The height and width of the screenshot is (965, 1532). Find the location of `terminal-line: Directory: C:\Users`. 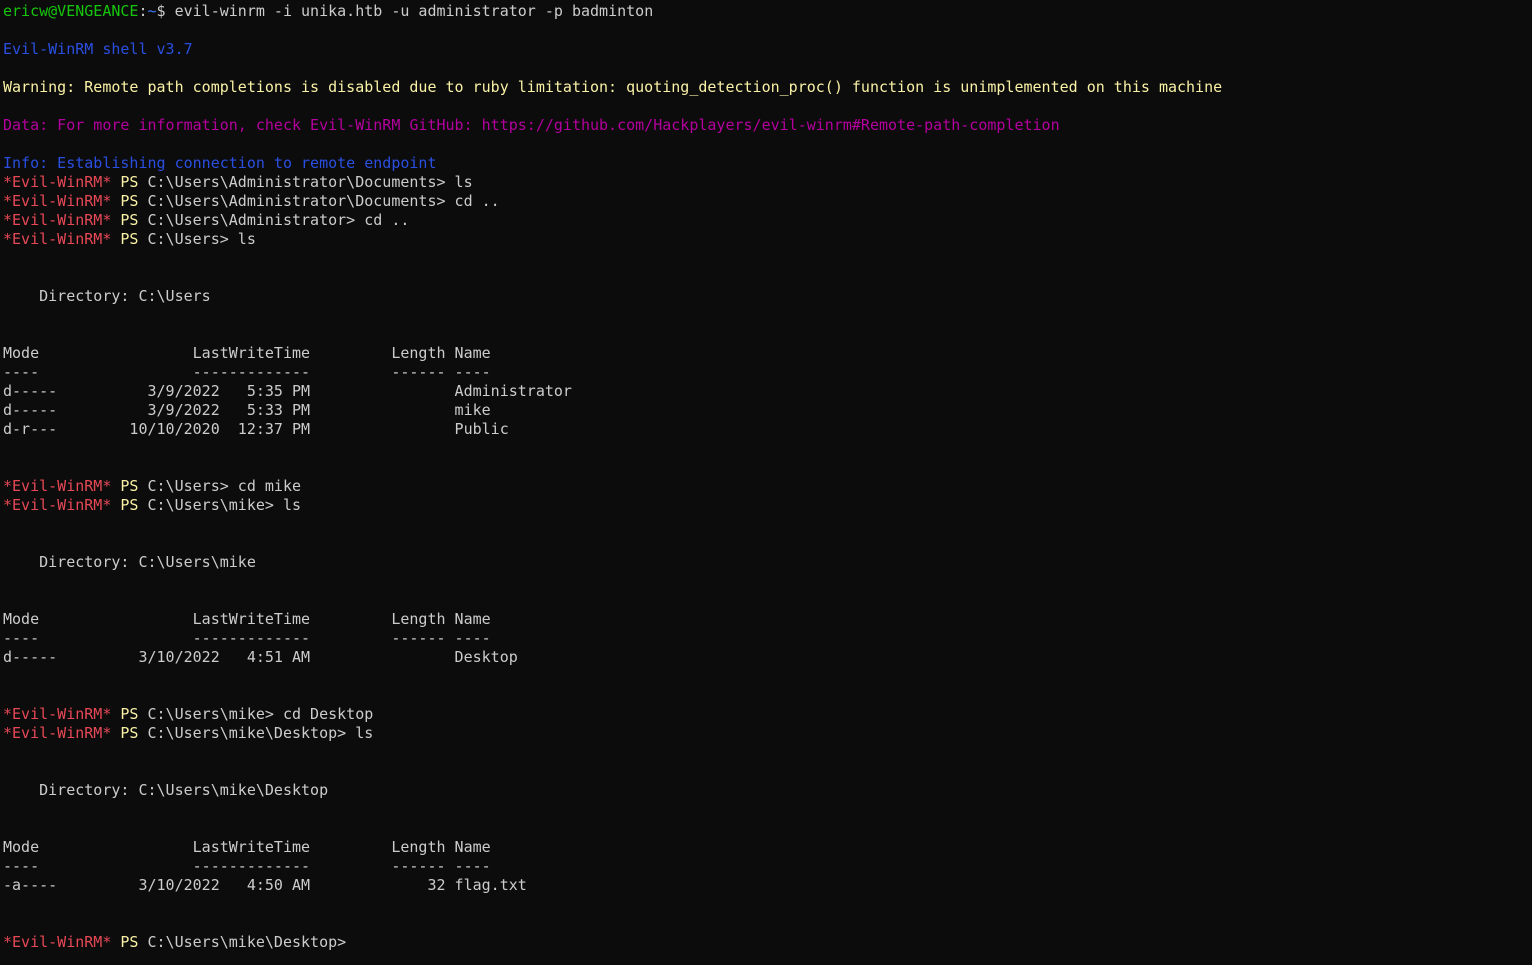

terminal-line: Directory: C:\Users is located at coordinates (766, 296).